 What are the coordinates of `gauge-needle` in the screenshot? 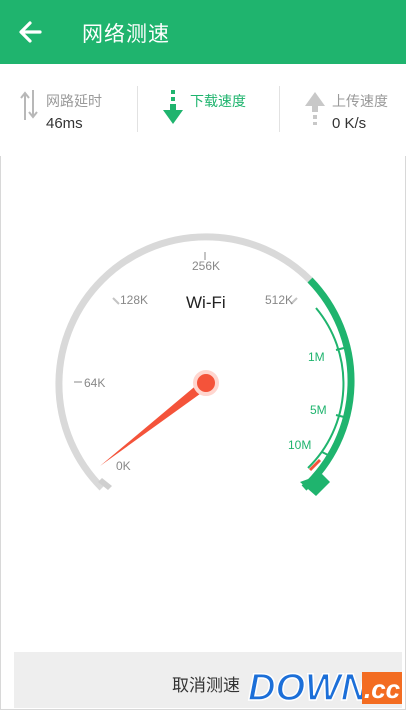 It's located at (155, 422).